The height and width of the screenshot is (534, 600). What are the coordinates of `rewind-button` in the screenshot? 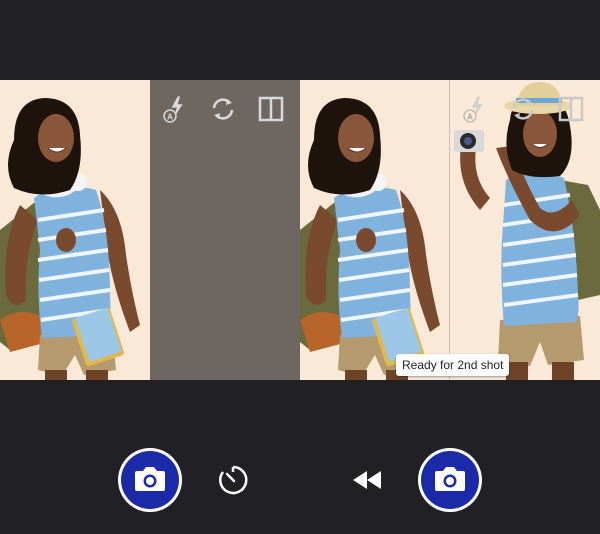 It's located at (367, 480).